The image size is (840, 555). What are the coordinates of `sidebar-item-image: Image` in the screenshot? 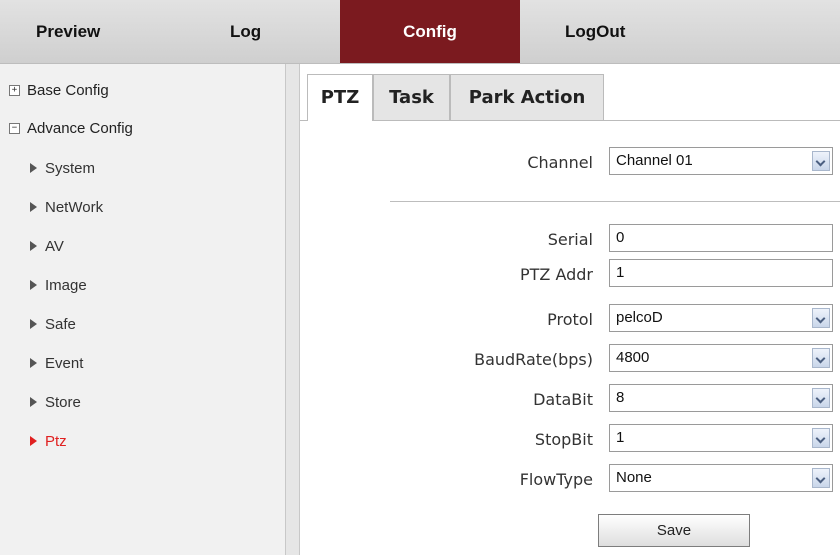 It's located at (58, 285).